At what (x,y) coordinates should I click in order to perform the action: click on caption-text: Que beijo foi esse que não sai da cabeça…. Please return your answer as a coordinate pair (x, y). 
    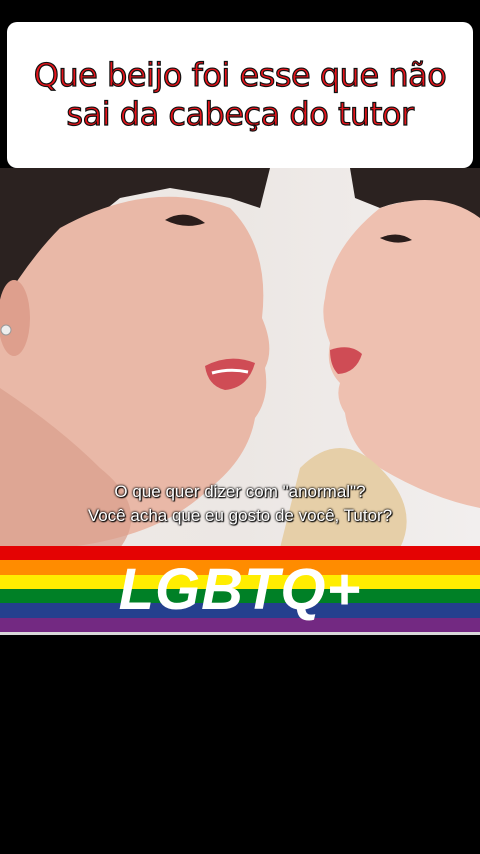
    Looking at the image, I should click on (240, 94).